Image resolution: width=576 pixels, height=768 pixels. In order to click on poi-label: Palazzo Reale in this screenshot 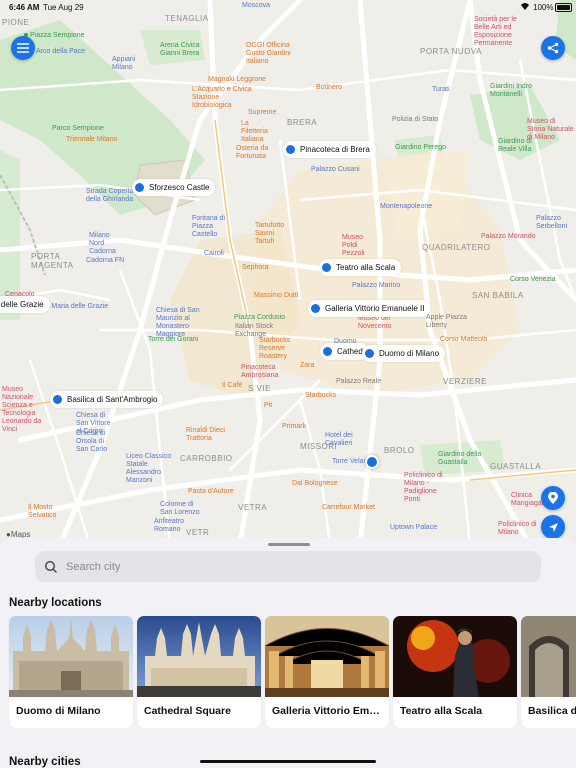, I will do `click(359, 381)`.